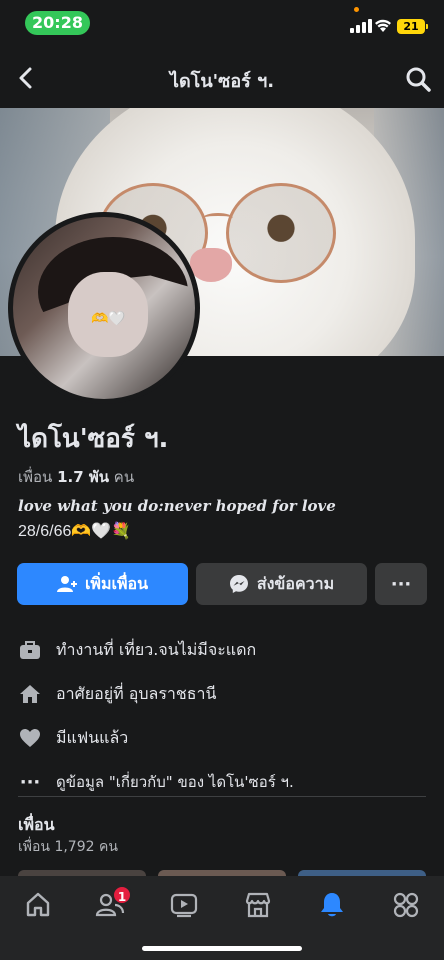  I want to click on privacy-indicator-dot, so click(356, 9).